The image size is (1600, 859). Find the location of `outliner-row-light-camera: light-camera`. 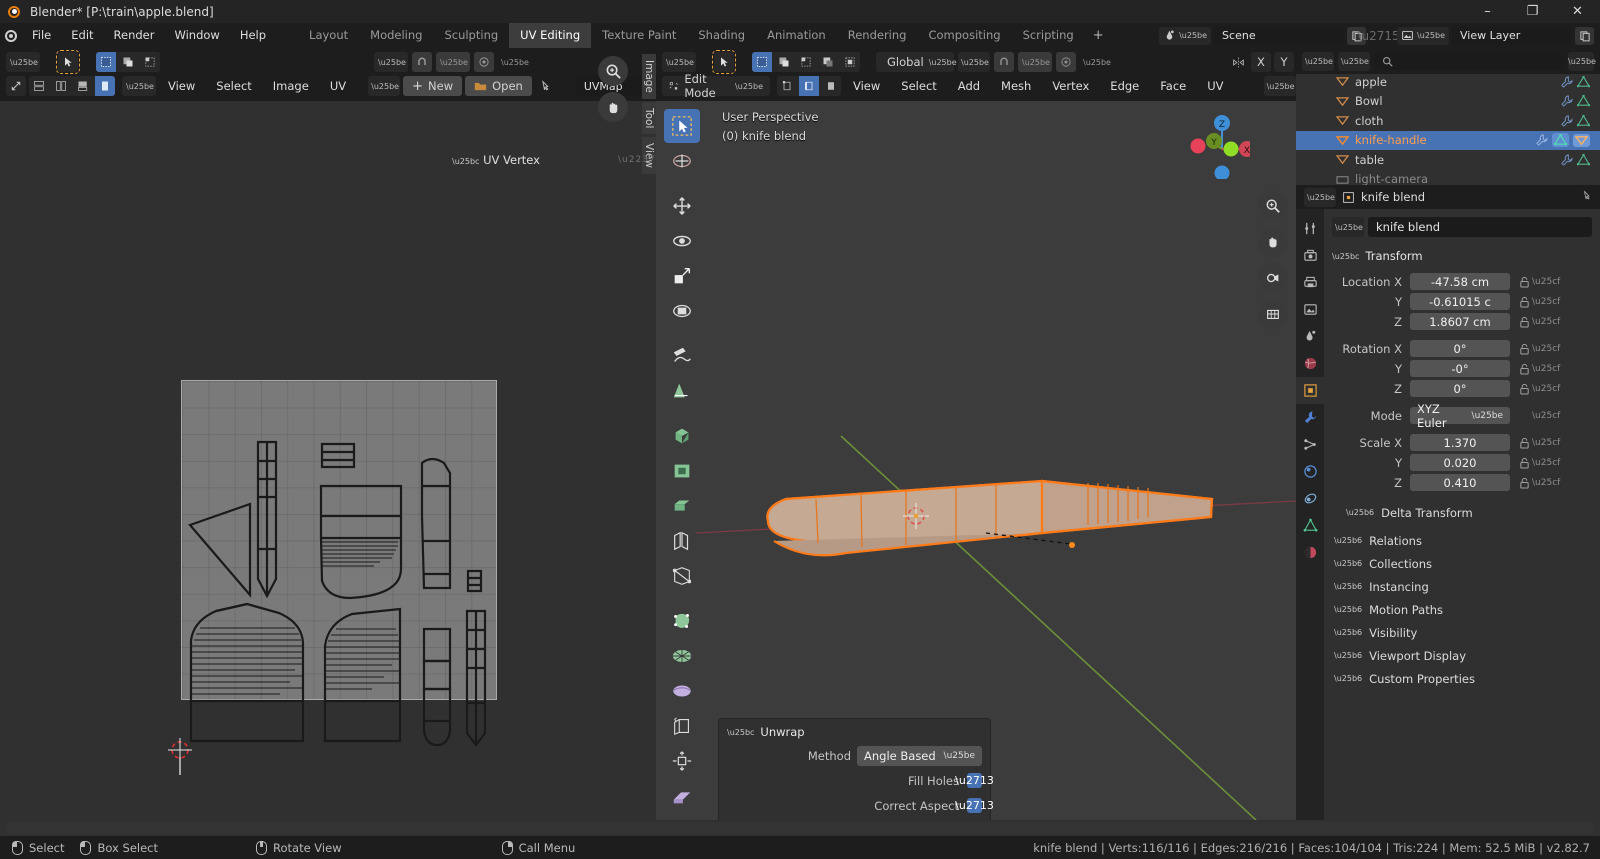

outliner-row-light-camera: light-camera is located at coordinates (1448, 177).